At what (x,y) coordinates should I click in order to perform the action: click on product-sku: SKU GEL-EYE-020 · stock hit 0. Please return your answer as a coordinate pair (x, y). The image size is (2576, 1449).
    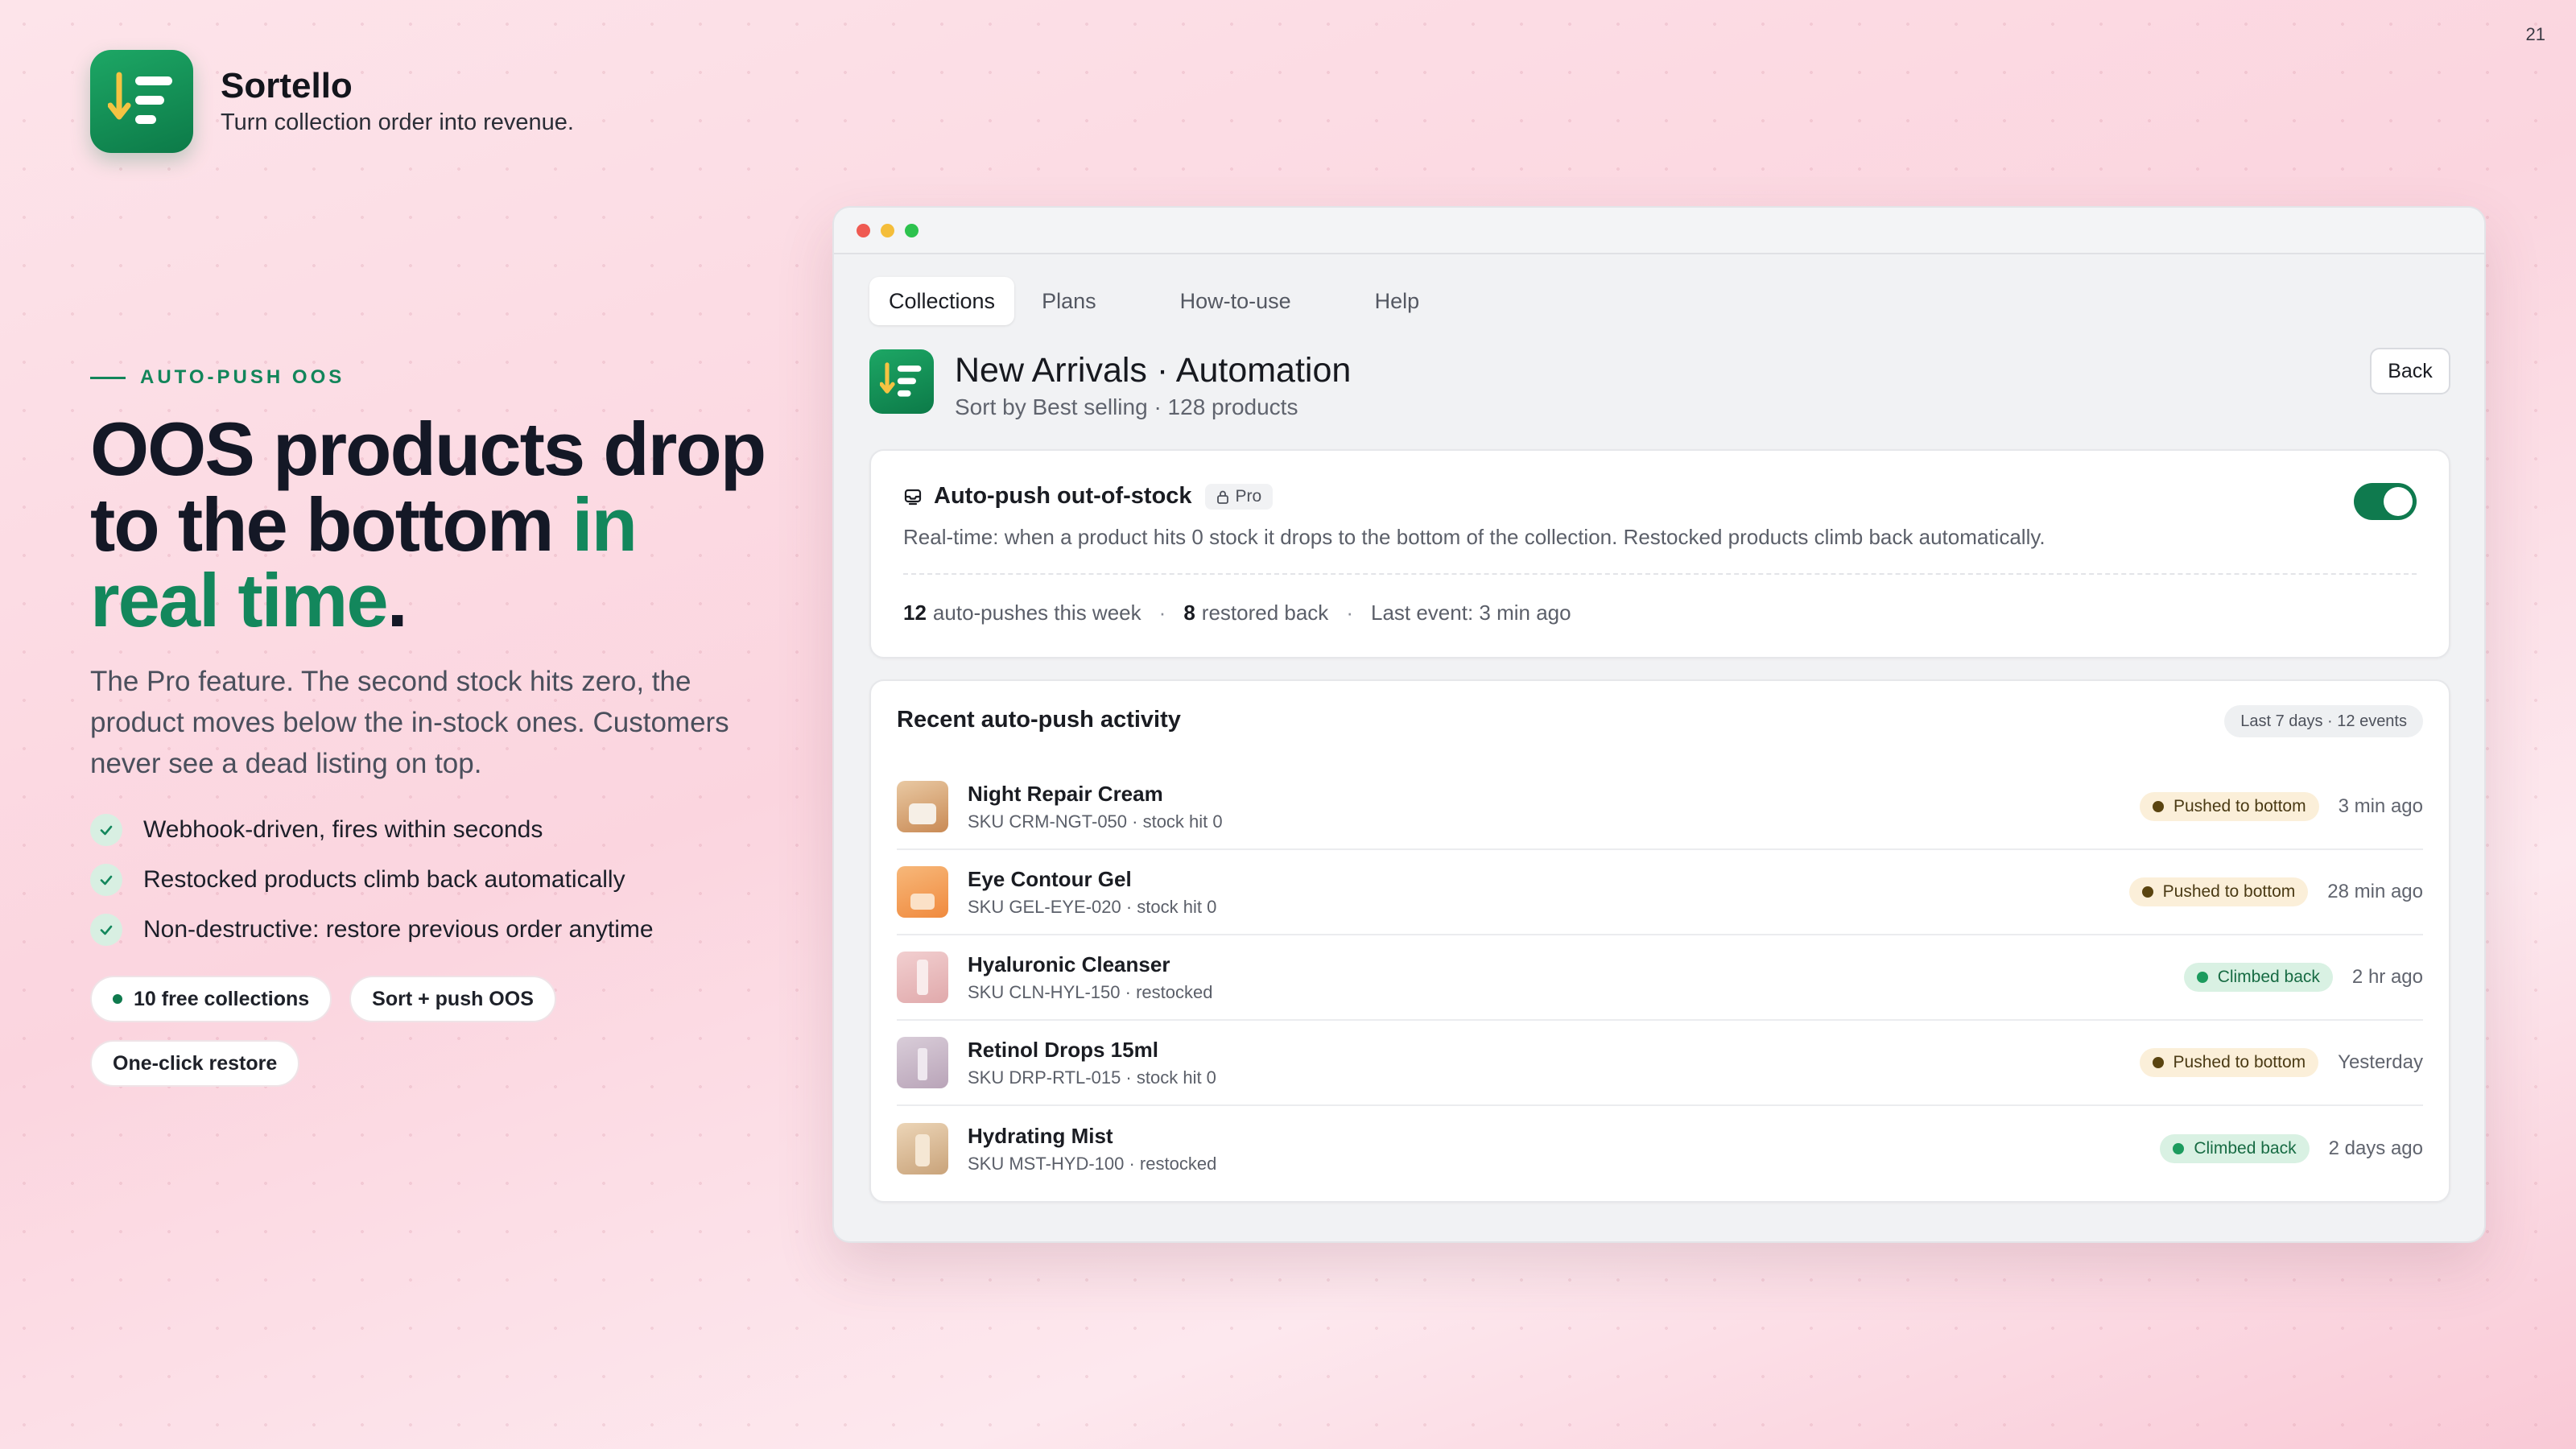
    Looking at the image, I should click on (1092, 906).